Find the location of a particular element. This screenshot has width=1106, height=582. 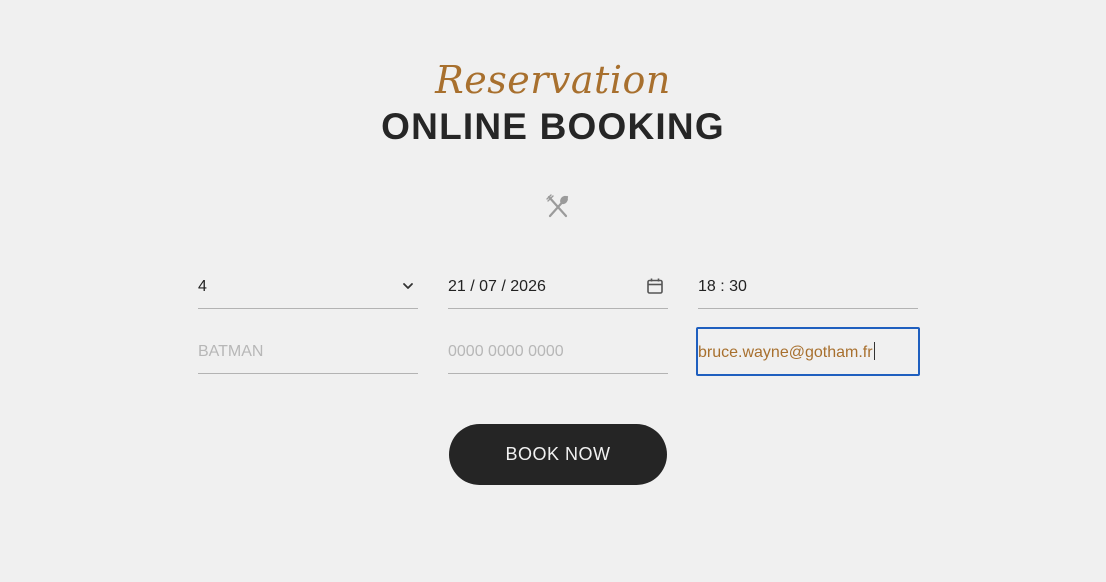

name-input: BATMAN is located at coordinates (308, 354).